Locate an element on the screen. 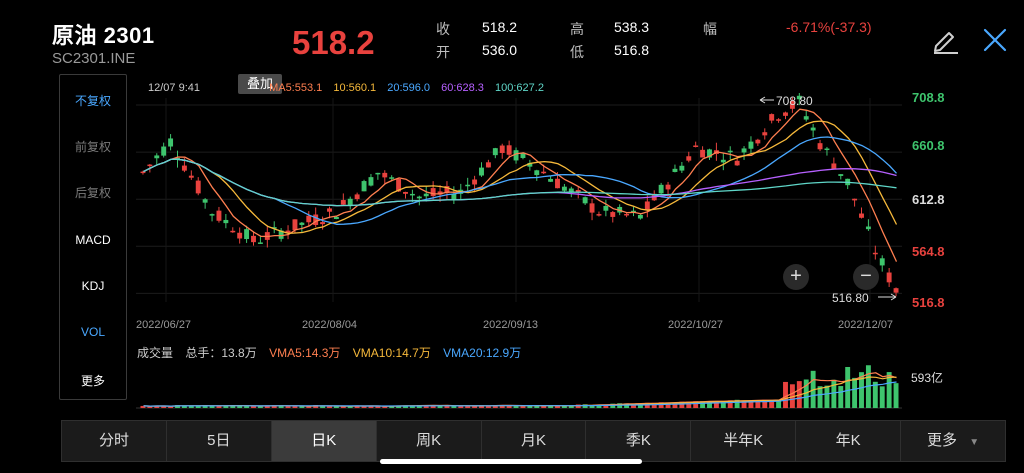  tab-more: 更多 ▼ is located at coordinates (953, 441).